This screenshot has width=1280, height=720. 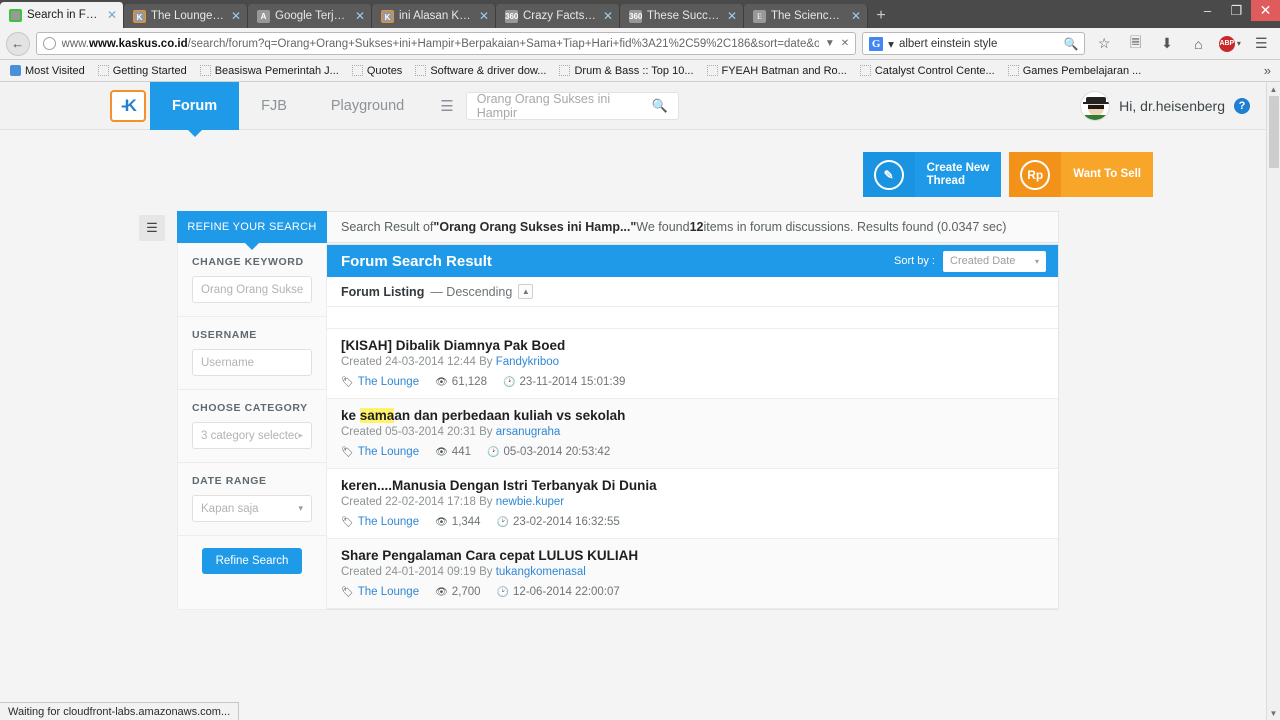 What do you see at coordinates (526, 291) in the screenshot?
I see `chevron-up-icon: ▲` at bounding box center [526, 291].